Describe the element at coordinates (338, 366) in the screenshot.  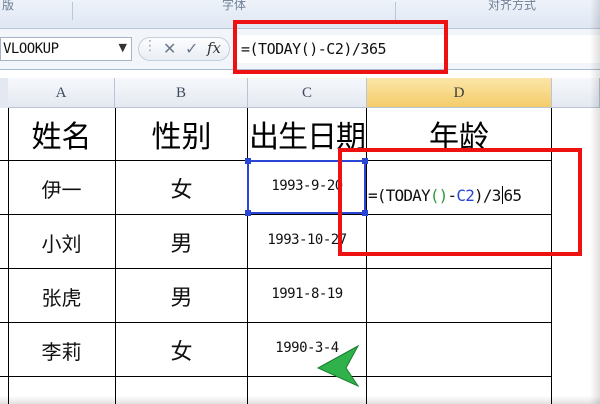
I see `green-arrow-pointer-icon` at that location.